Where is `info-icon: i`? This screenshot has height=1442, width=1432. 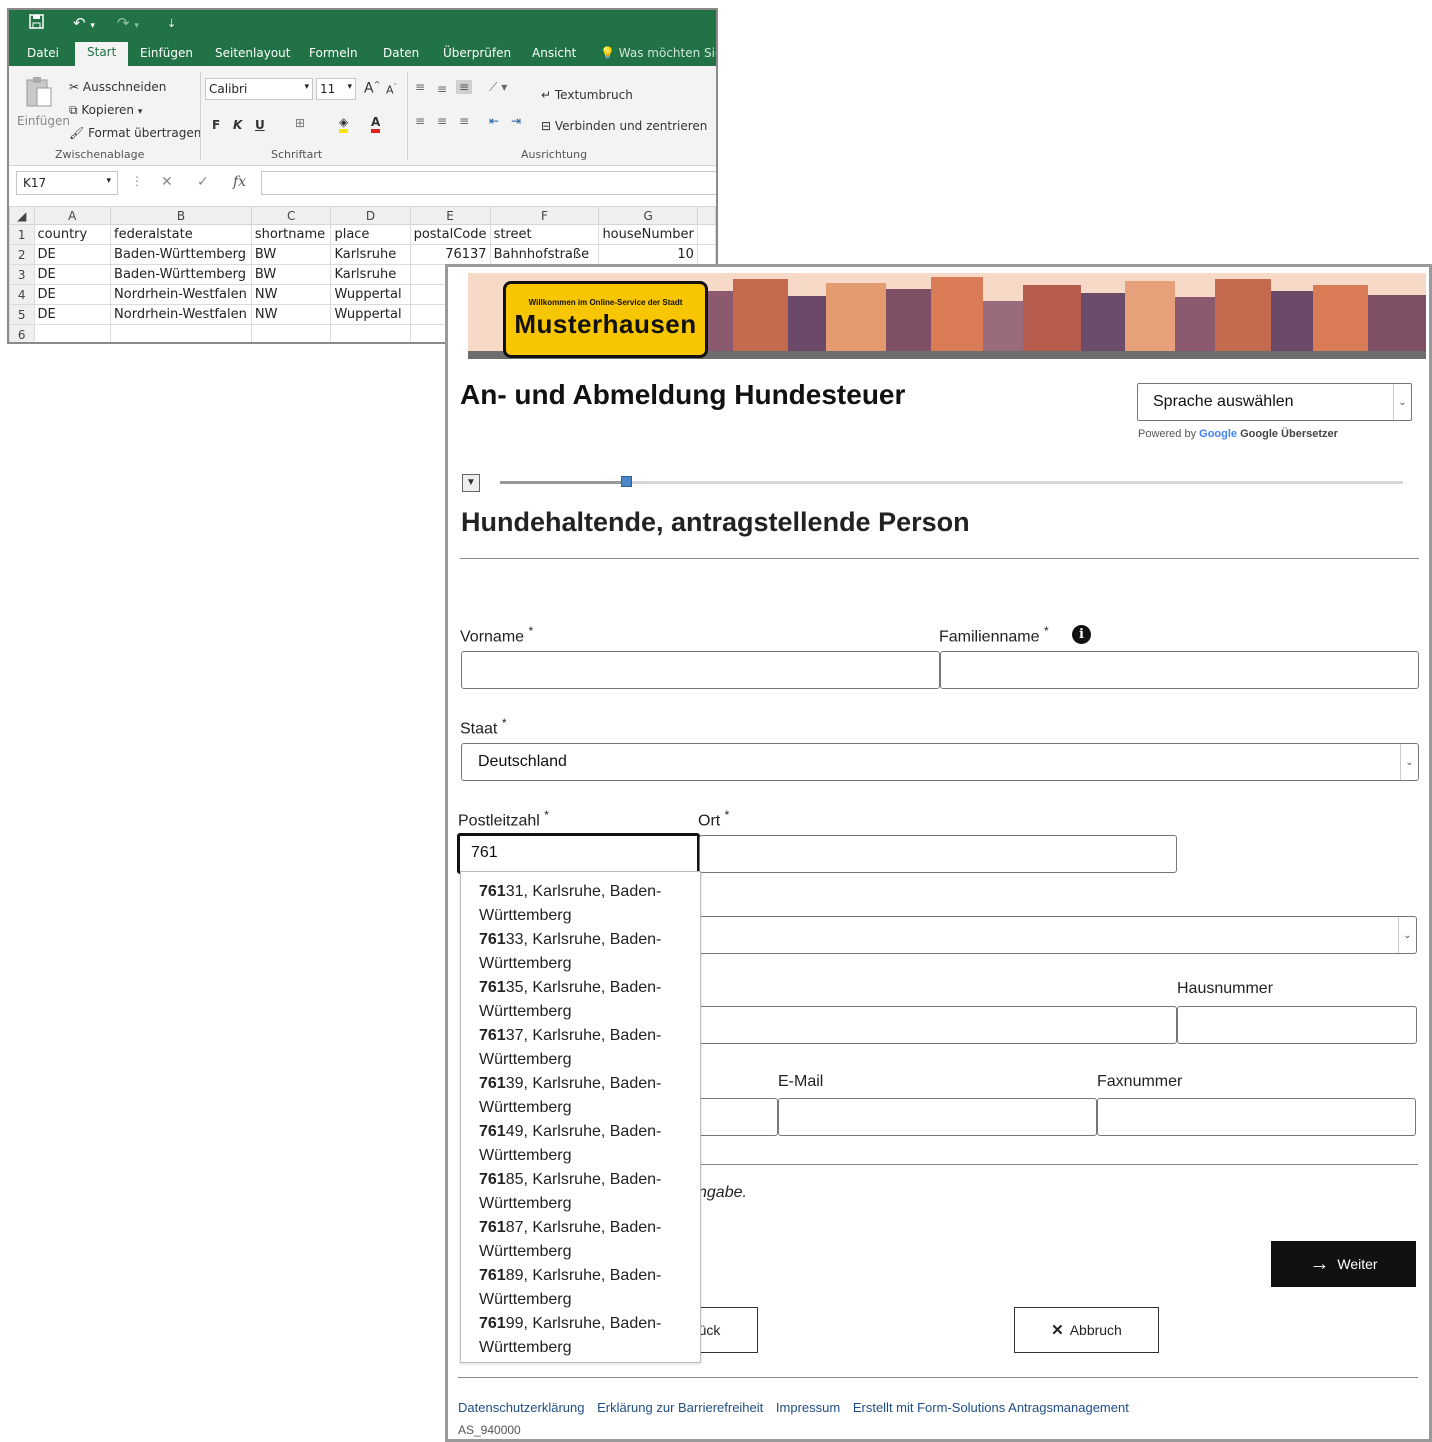 info-icon: i is located at coordinates (1081, 634).